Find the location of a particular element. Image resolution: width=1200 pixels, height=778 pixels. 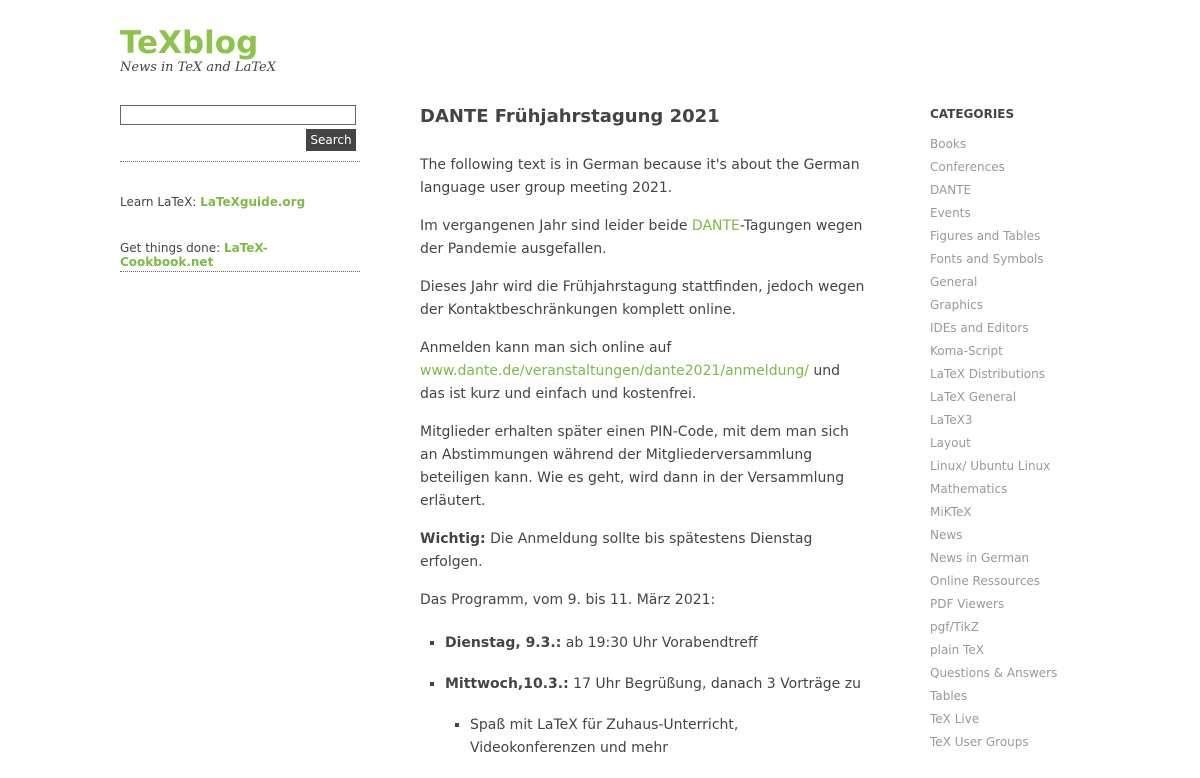

search-button: Search is located at coordinates (331, 140).